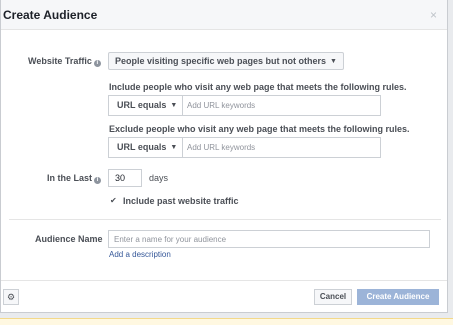 The image size is (453, 325). Describe the element at coordinates (60, 61) in the screenshot. I see `website-traffic-label-text: Website Traffic` at that location.